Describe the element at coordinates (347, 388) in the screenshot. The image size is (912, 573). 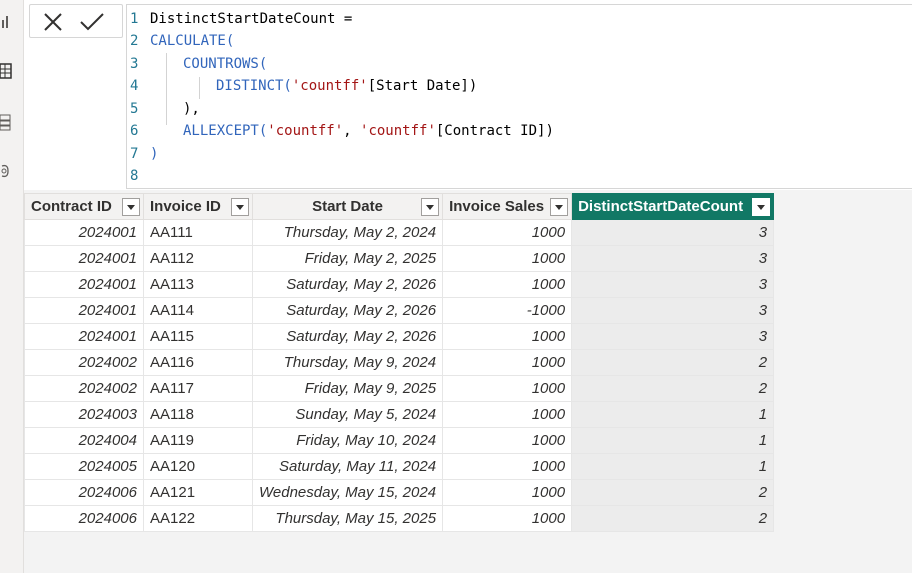
I see `start-date-cell: Friday, May 9, 2025` at that location.